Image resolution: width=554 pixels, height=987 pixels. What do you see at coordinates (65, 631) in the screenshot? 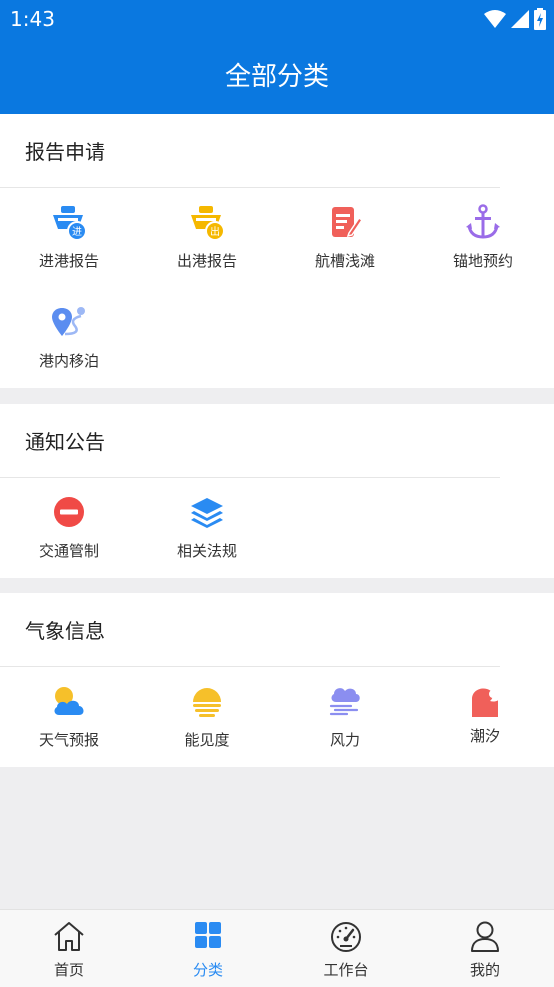
I see `section-title: 气象信息` at bounding box center [65, 631].